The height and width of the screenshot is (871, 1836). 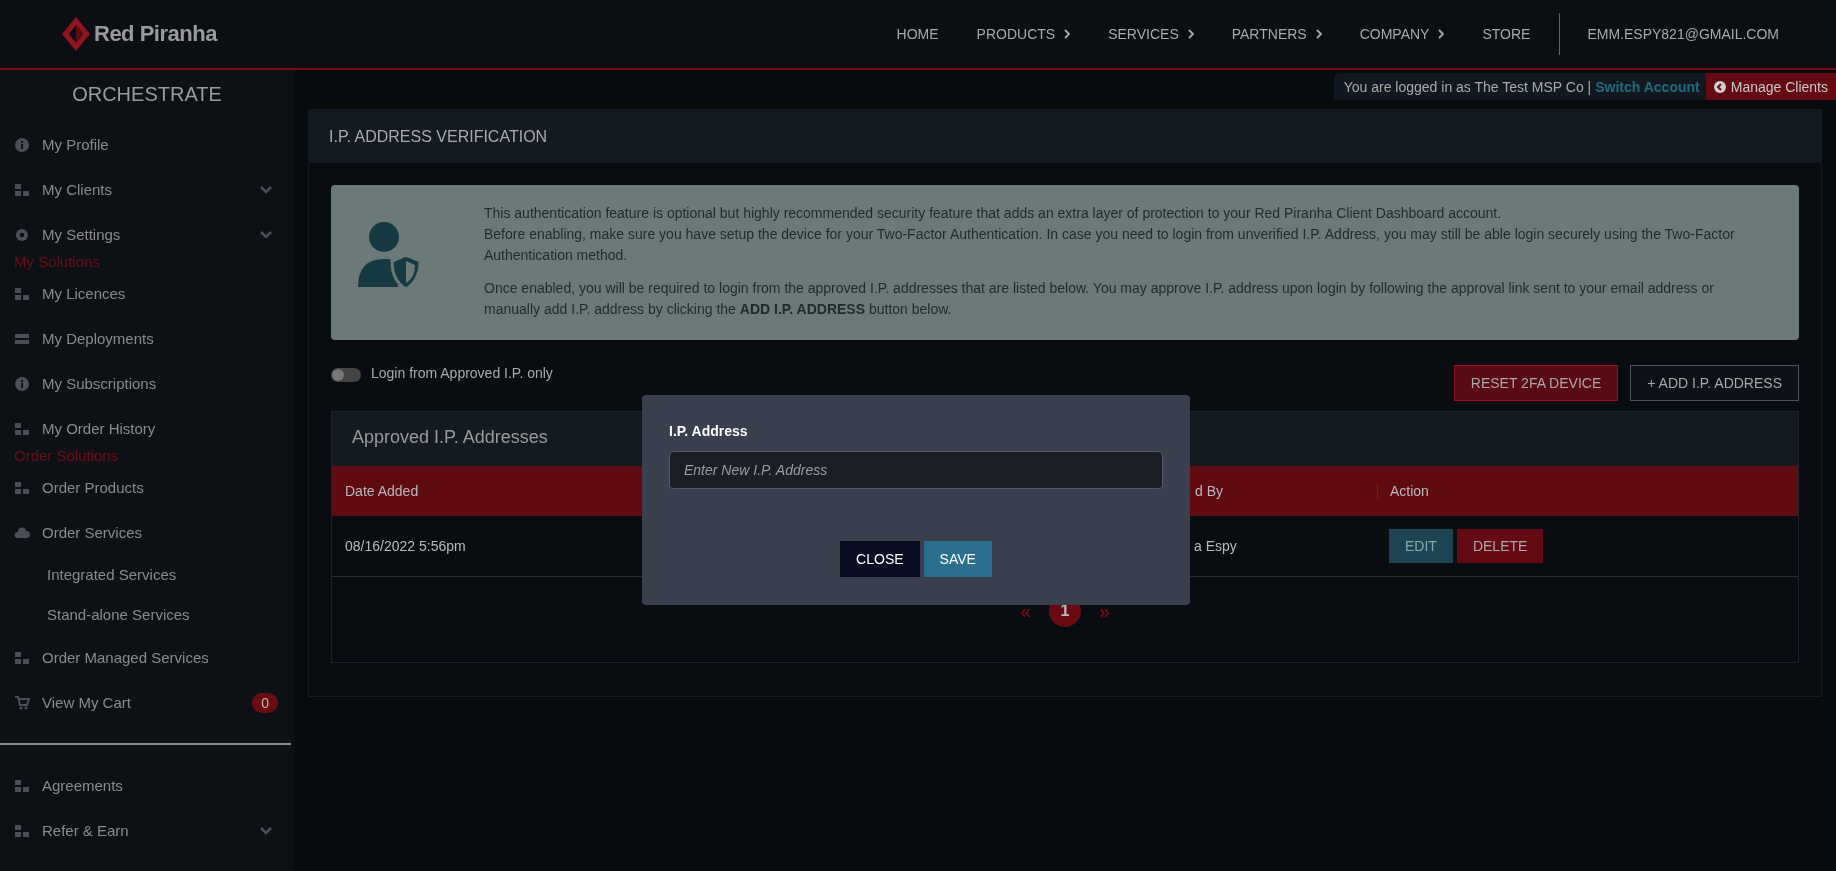 I want to click on sidebar-item: View My Cart 0, so click(x=147, y=702).